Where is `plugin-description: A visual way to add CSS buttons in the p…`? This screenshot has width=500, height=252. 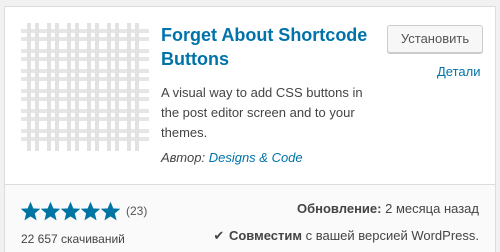
plugin-description: A visual way to add CSS buttons in the p… is located at coordinates (262, 112).